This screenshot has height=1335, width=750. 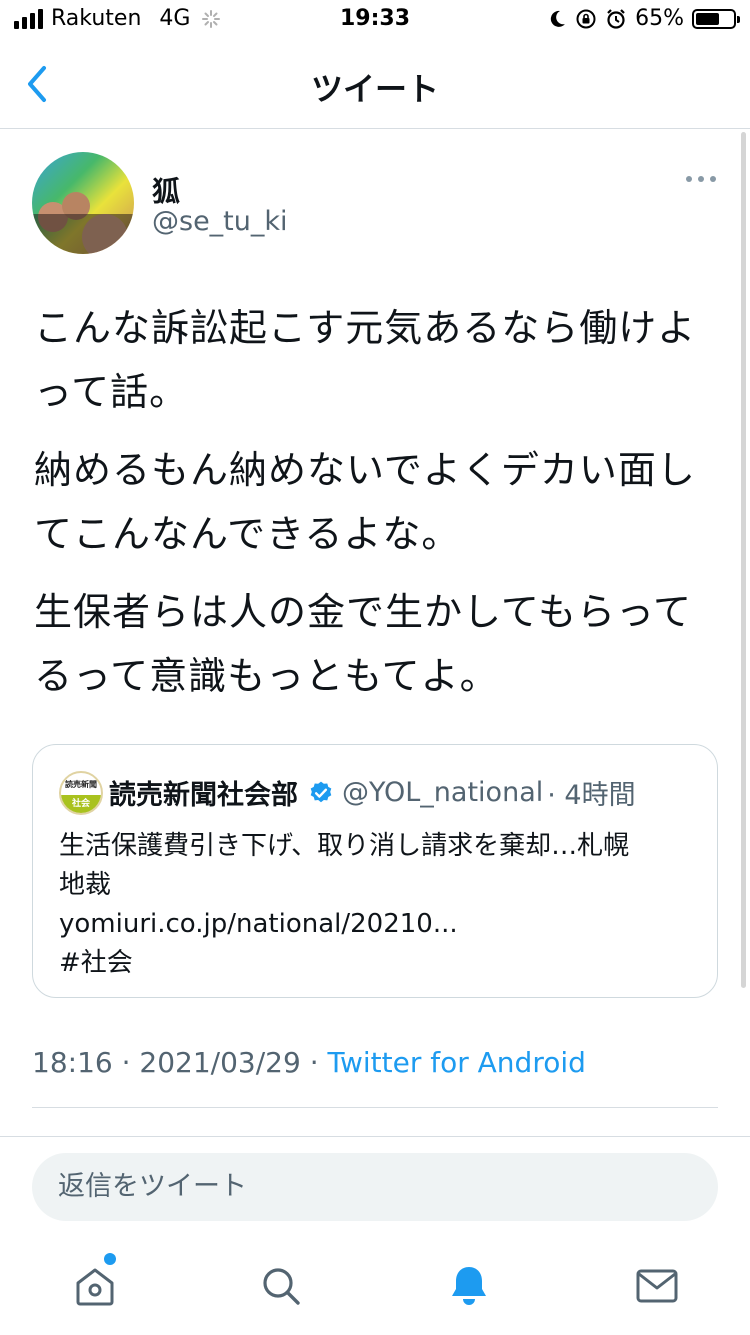 What do you see at coordinates (95, 1287) in the screenshot?
I see `home-icon` at bounding box center [95, 1287].